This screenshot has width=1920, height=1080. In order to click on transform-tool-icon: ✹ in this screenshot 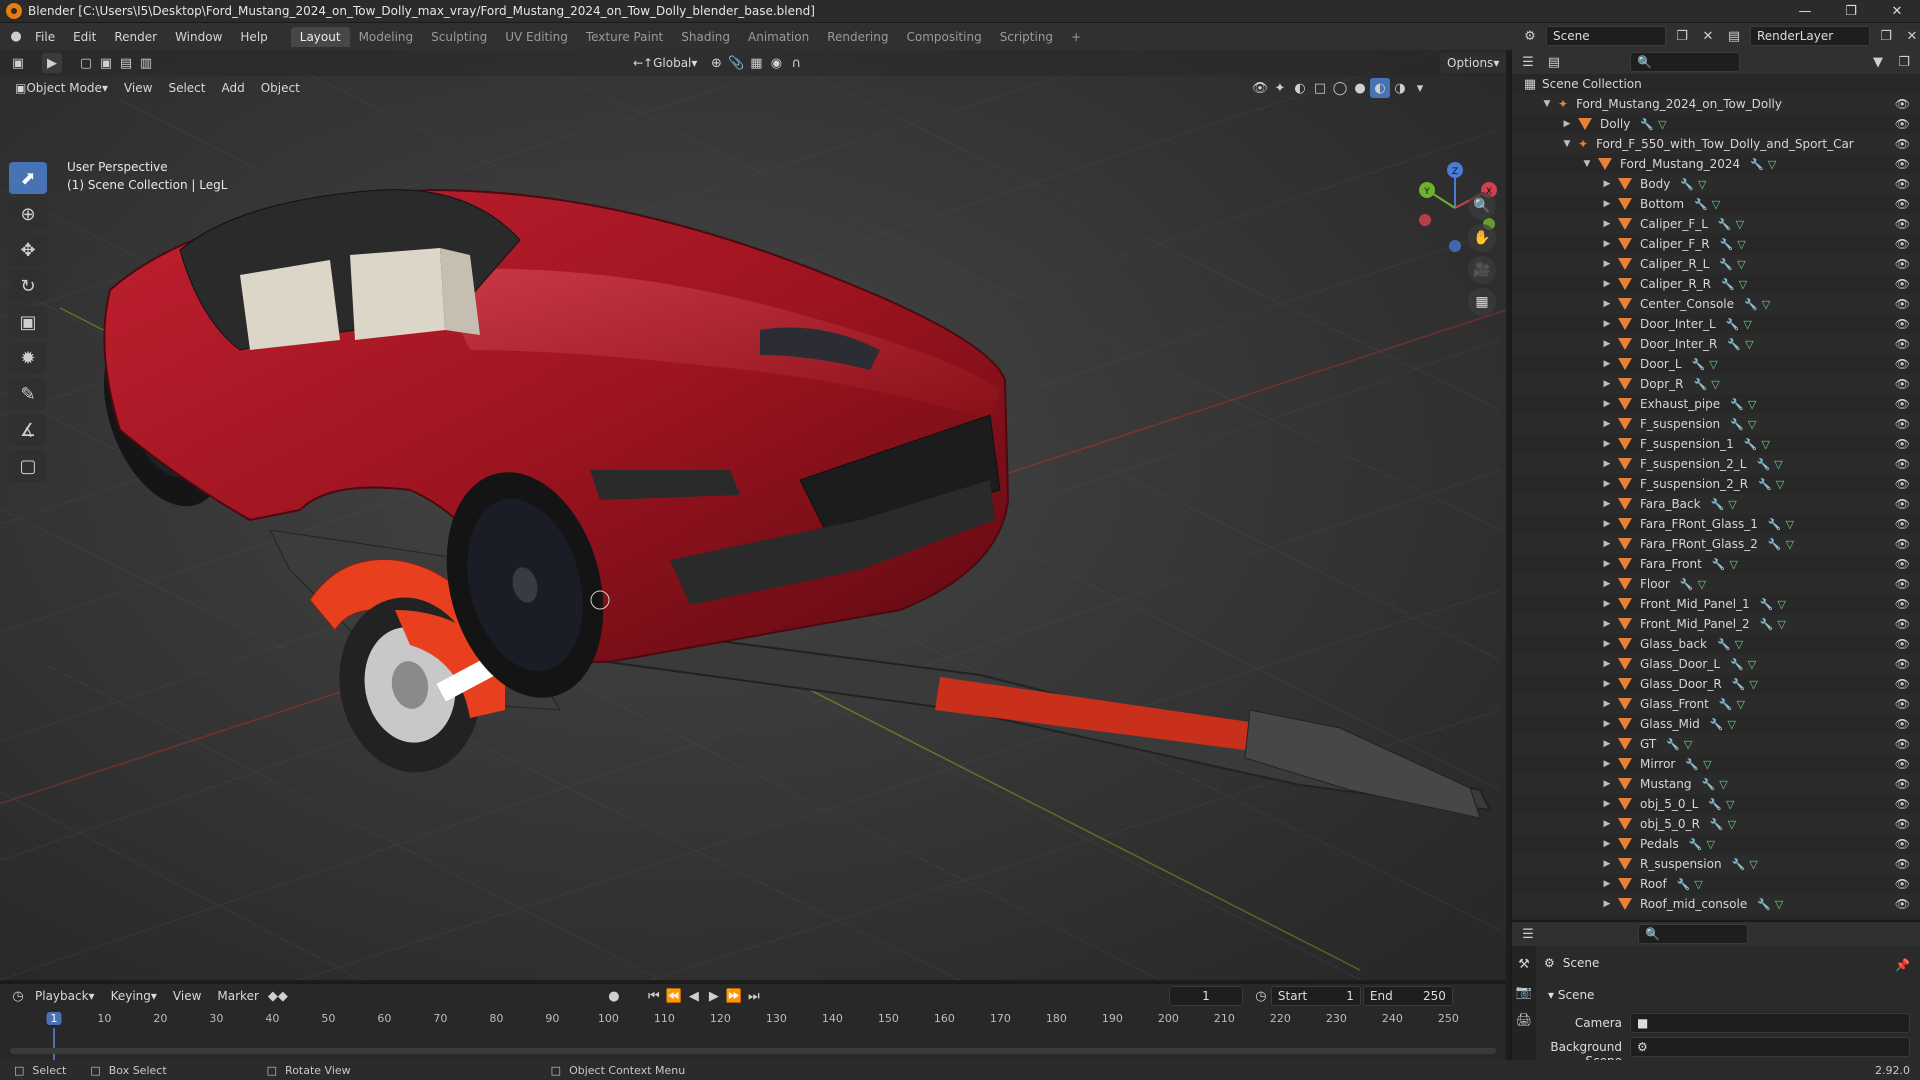, I will do `click(28, 358)`.